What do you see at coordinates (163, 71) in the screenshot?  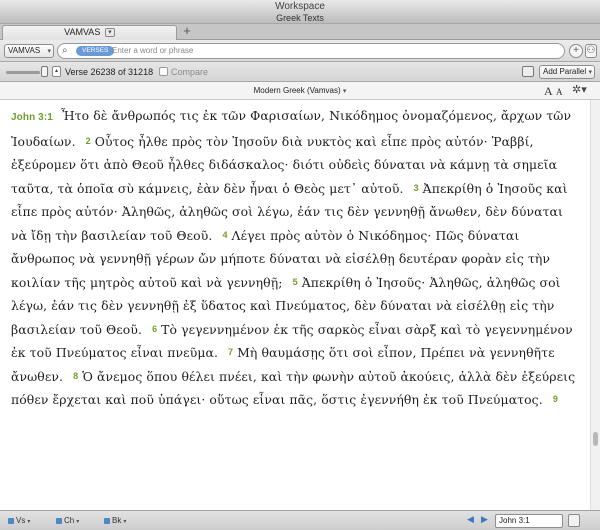 I see `compare-checkbox` at bounding box center [163, 71].